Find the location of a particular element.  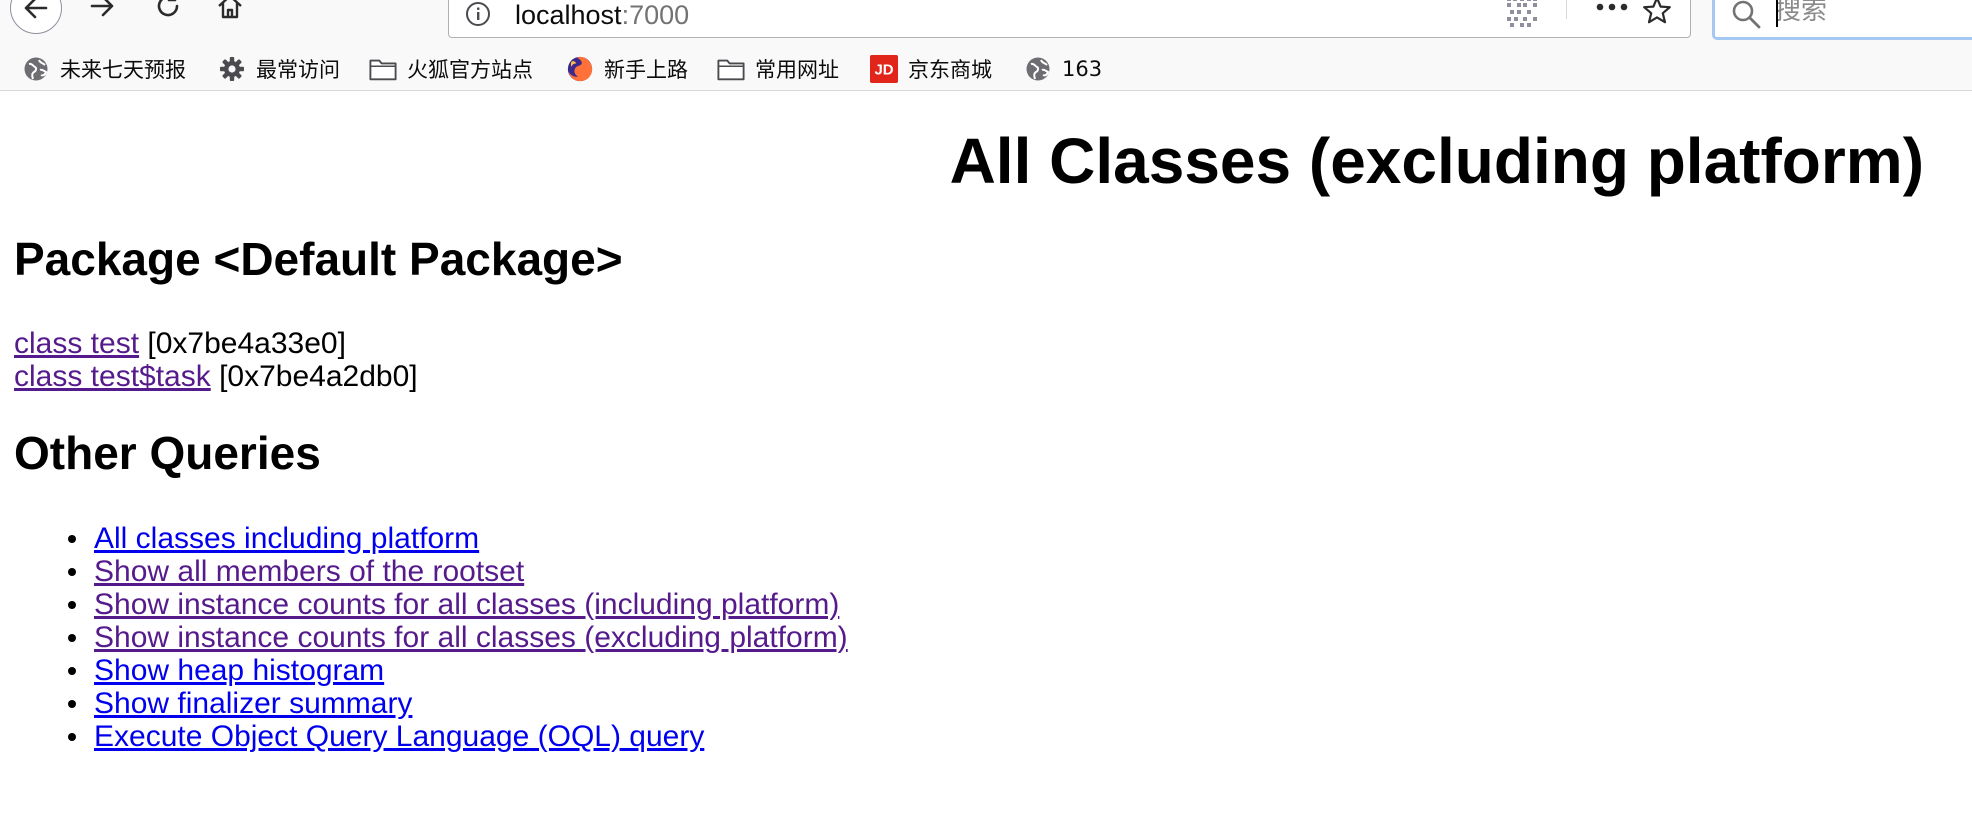

class-link-test: class test is located at coordinates (76, 343).